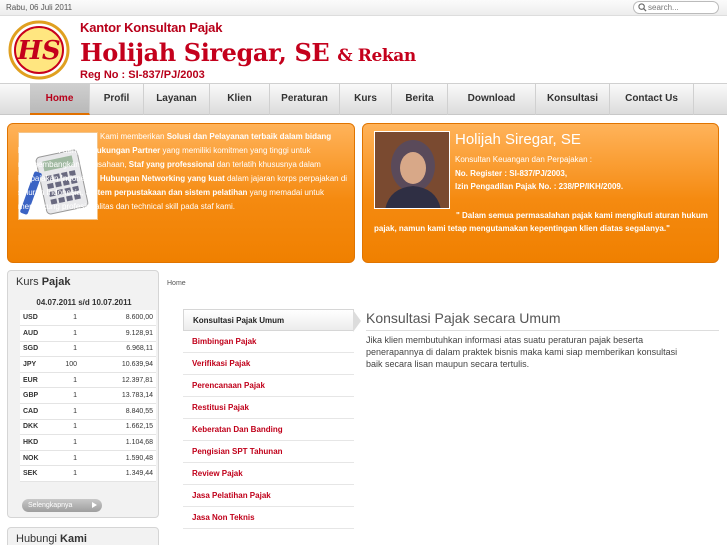 The height and width of the screenshot is (545, 727). I want to click on kurs-value: 13.783,14, so click(118, 396).